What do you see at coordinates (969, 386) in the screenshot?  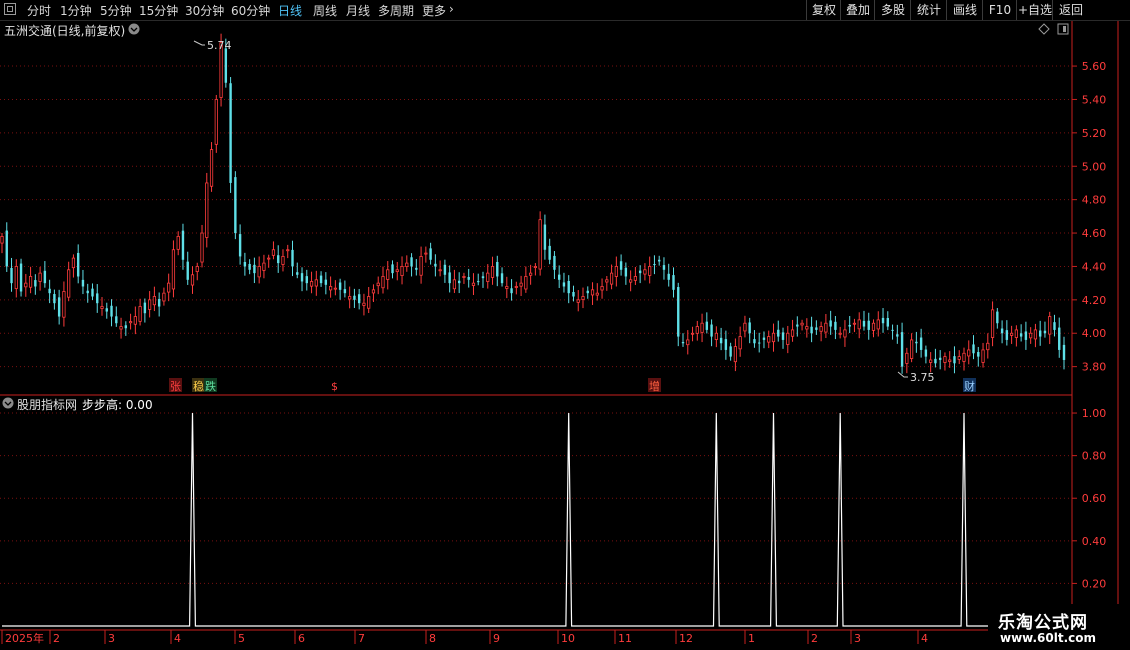 I see `event-label: 财` at bounding box center [969, 386].